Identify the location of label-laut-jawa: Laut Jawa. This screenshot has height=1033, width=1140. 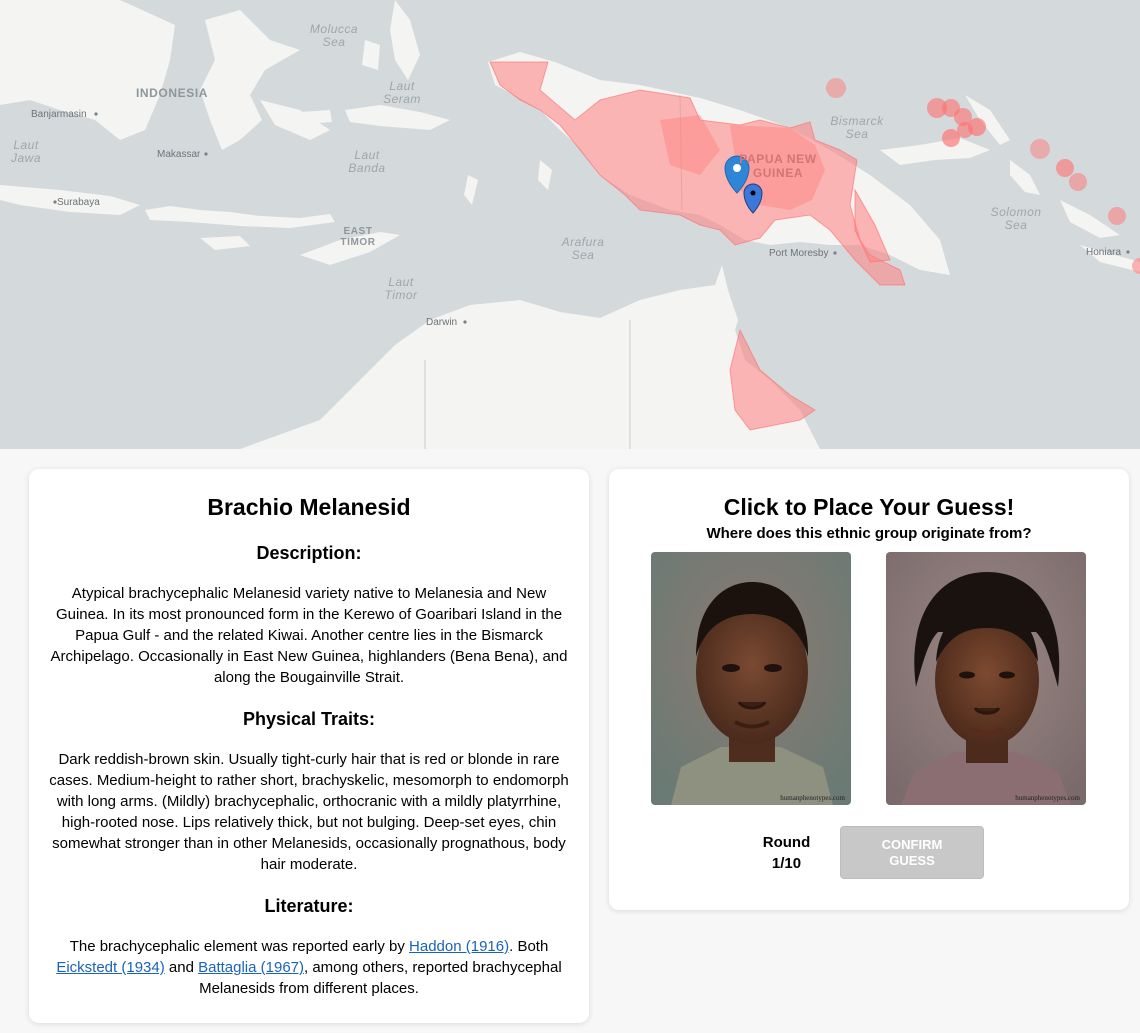
(25, 151).